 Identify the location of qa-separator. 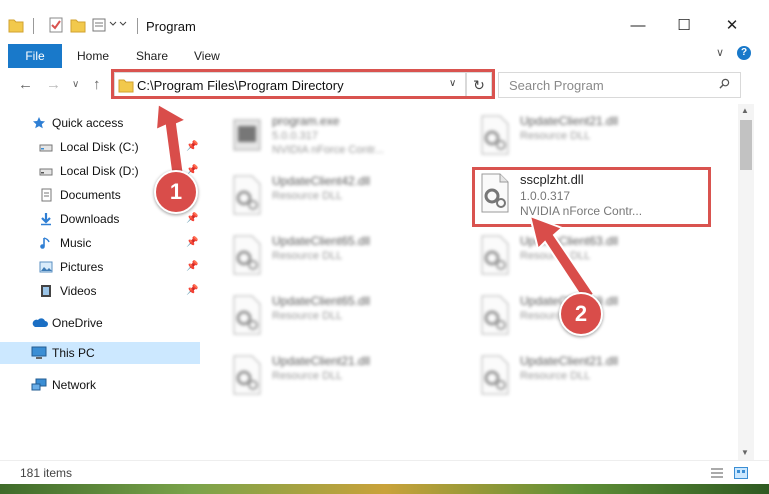
(33, 26).